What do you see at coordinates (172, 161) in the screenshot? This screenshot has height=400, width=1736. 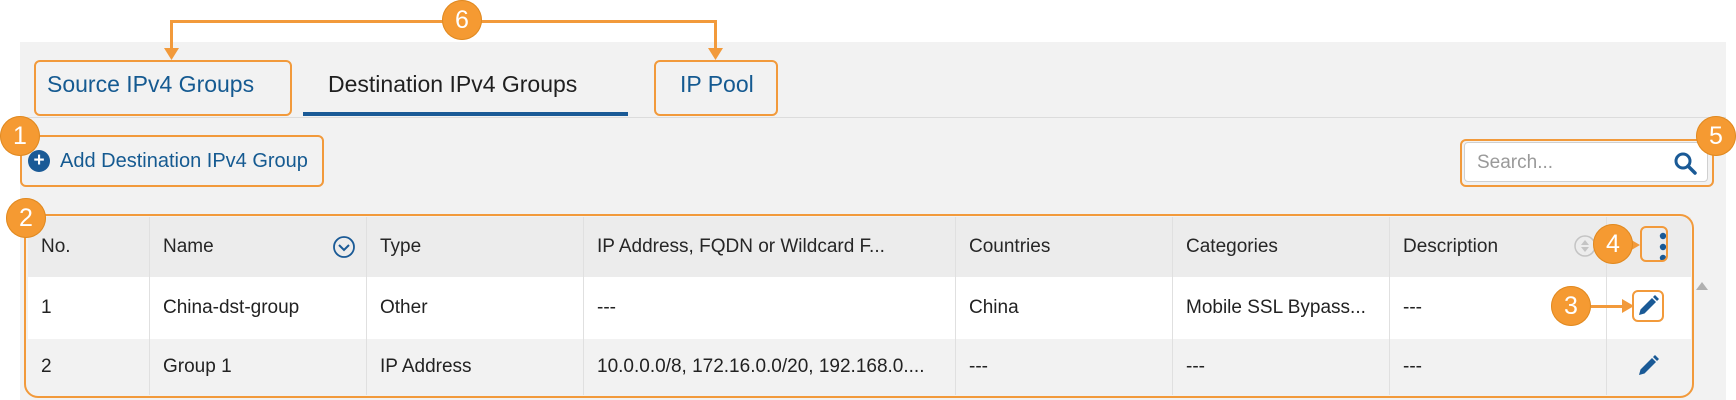 I see `callout-box-add-button` at bounding box center [172, 161].